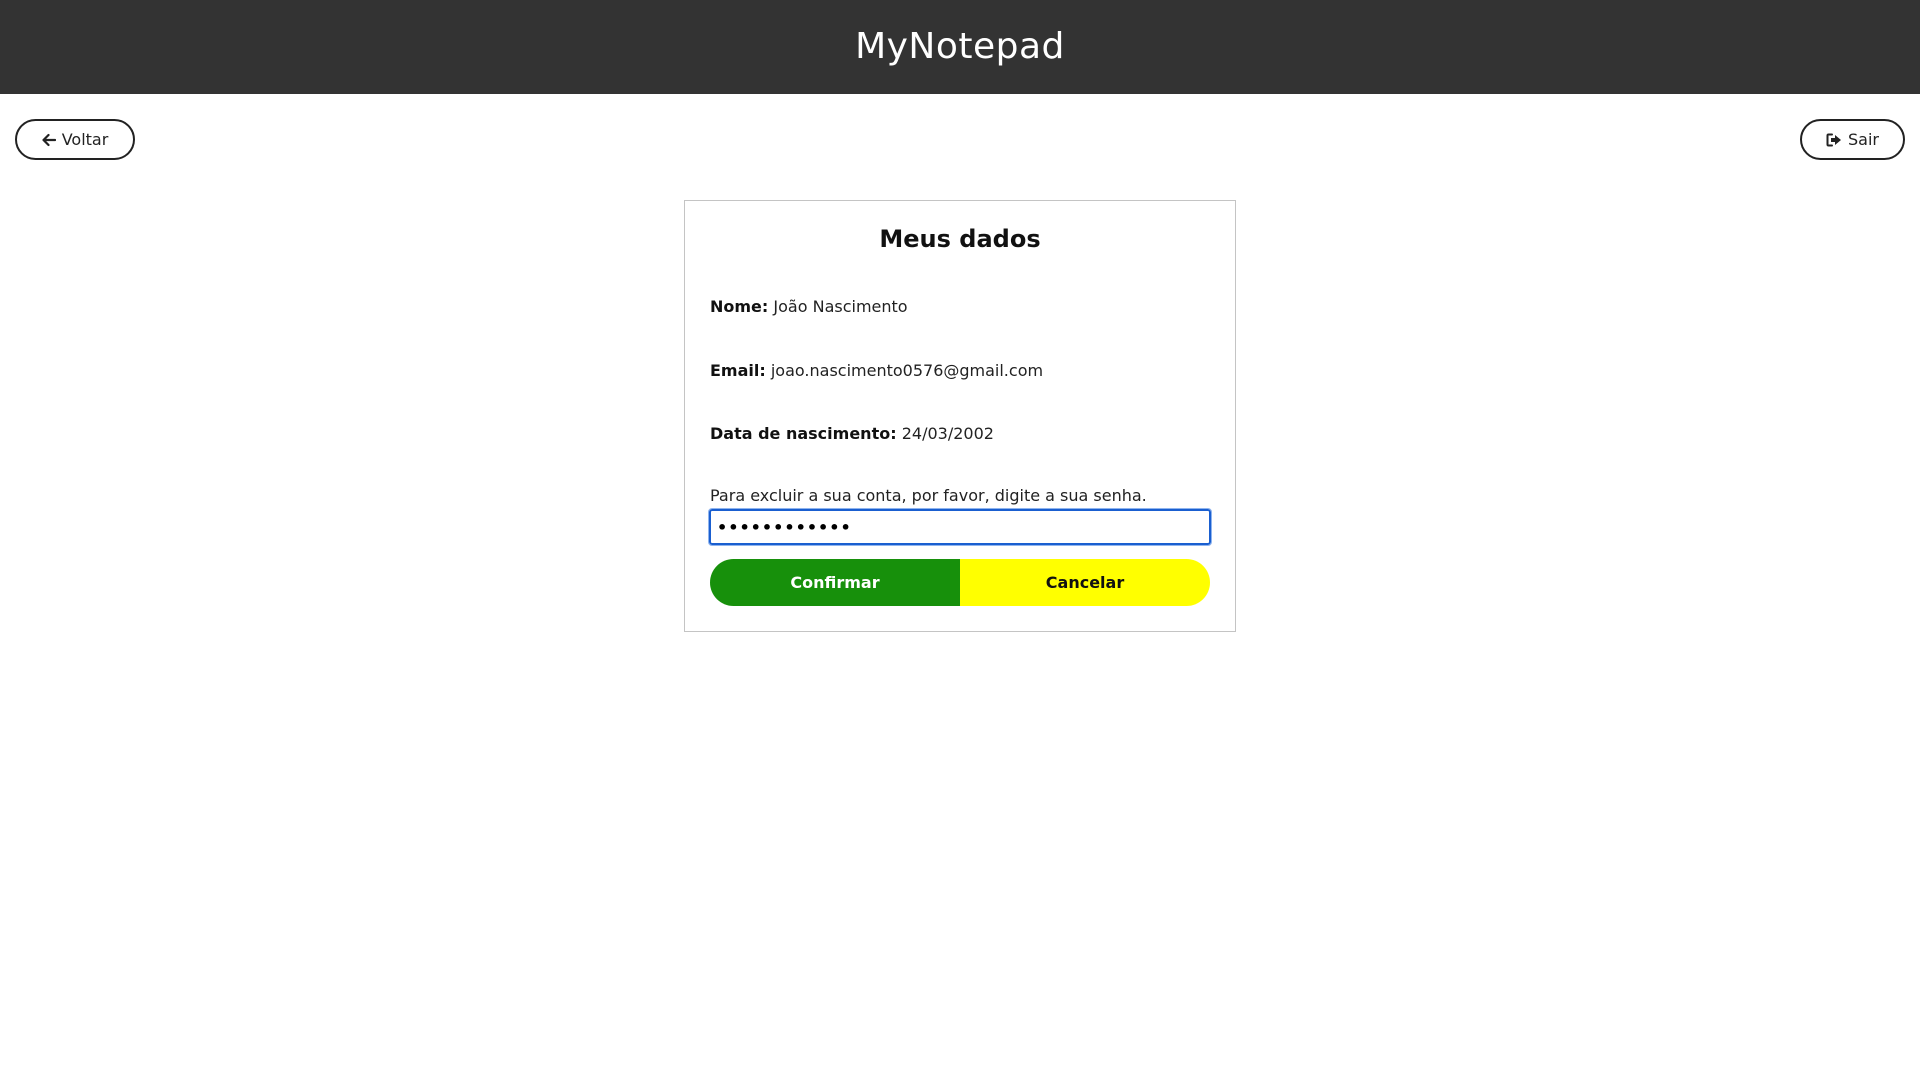 The width and height of the screenshot is (1920, 1080). What do you see at coordinates (835, 582) in the screenshot?
I see `confirm-button: Confirmar` at bounding box center [835, 582].